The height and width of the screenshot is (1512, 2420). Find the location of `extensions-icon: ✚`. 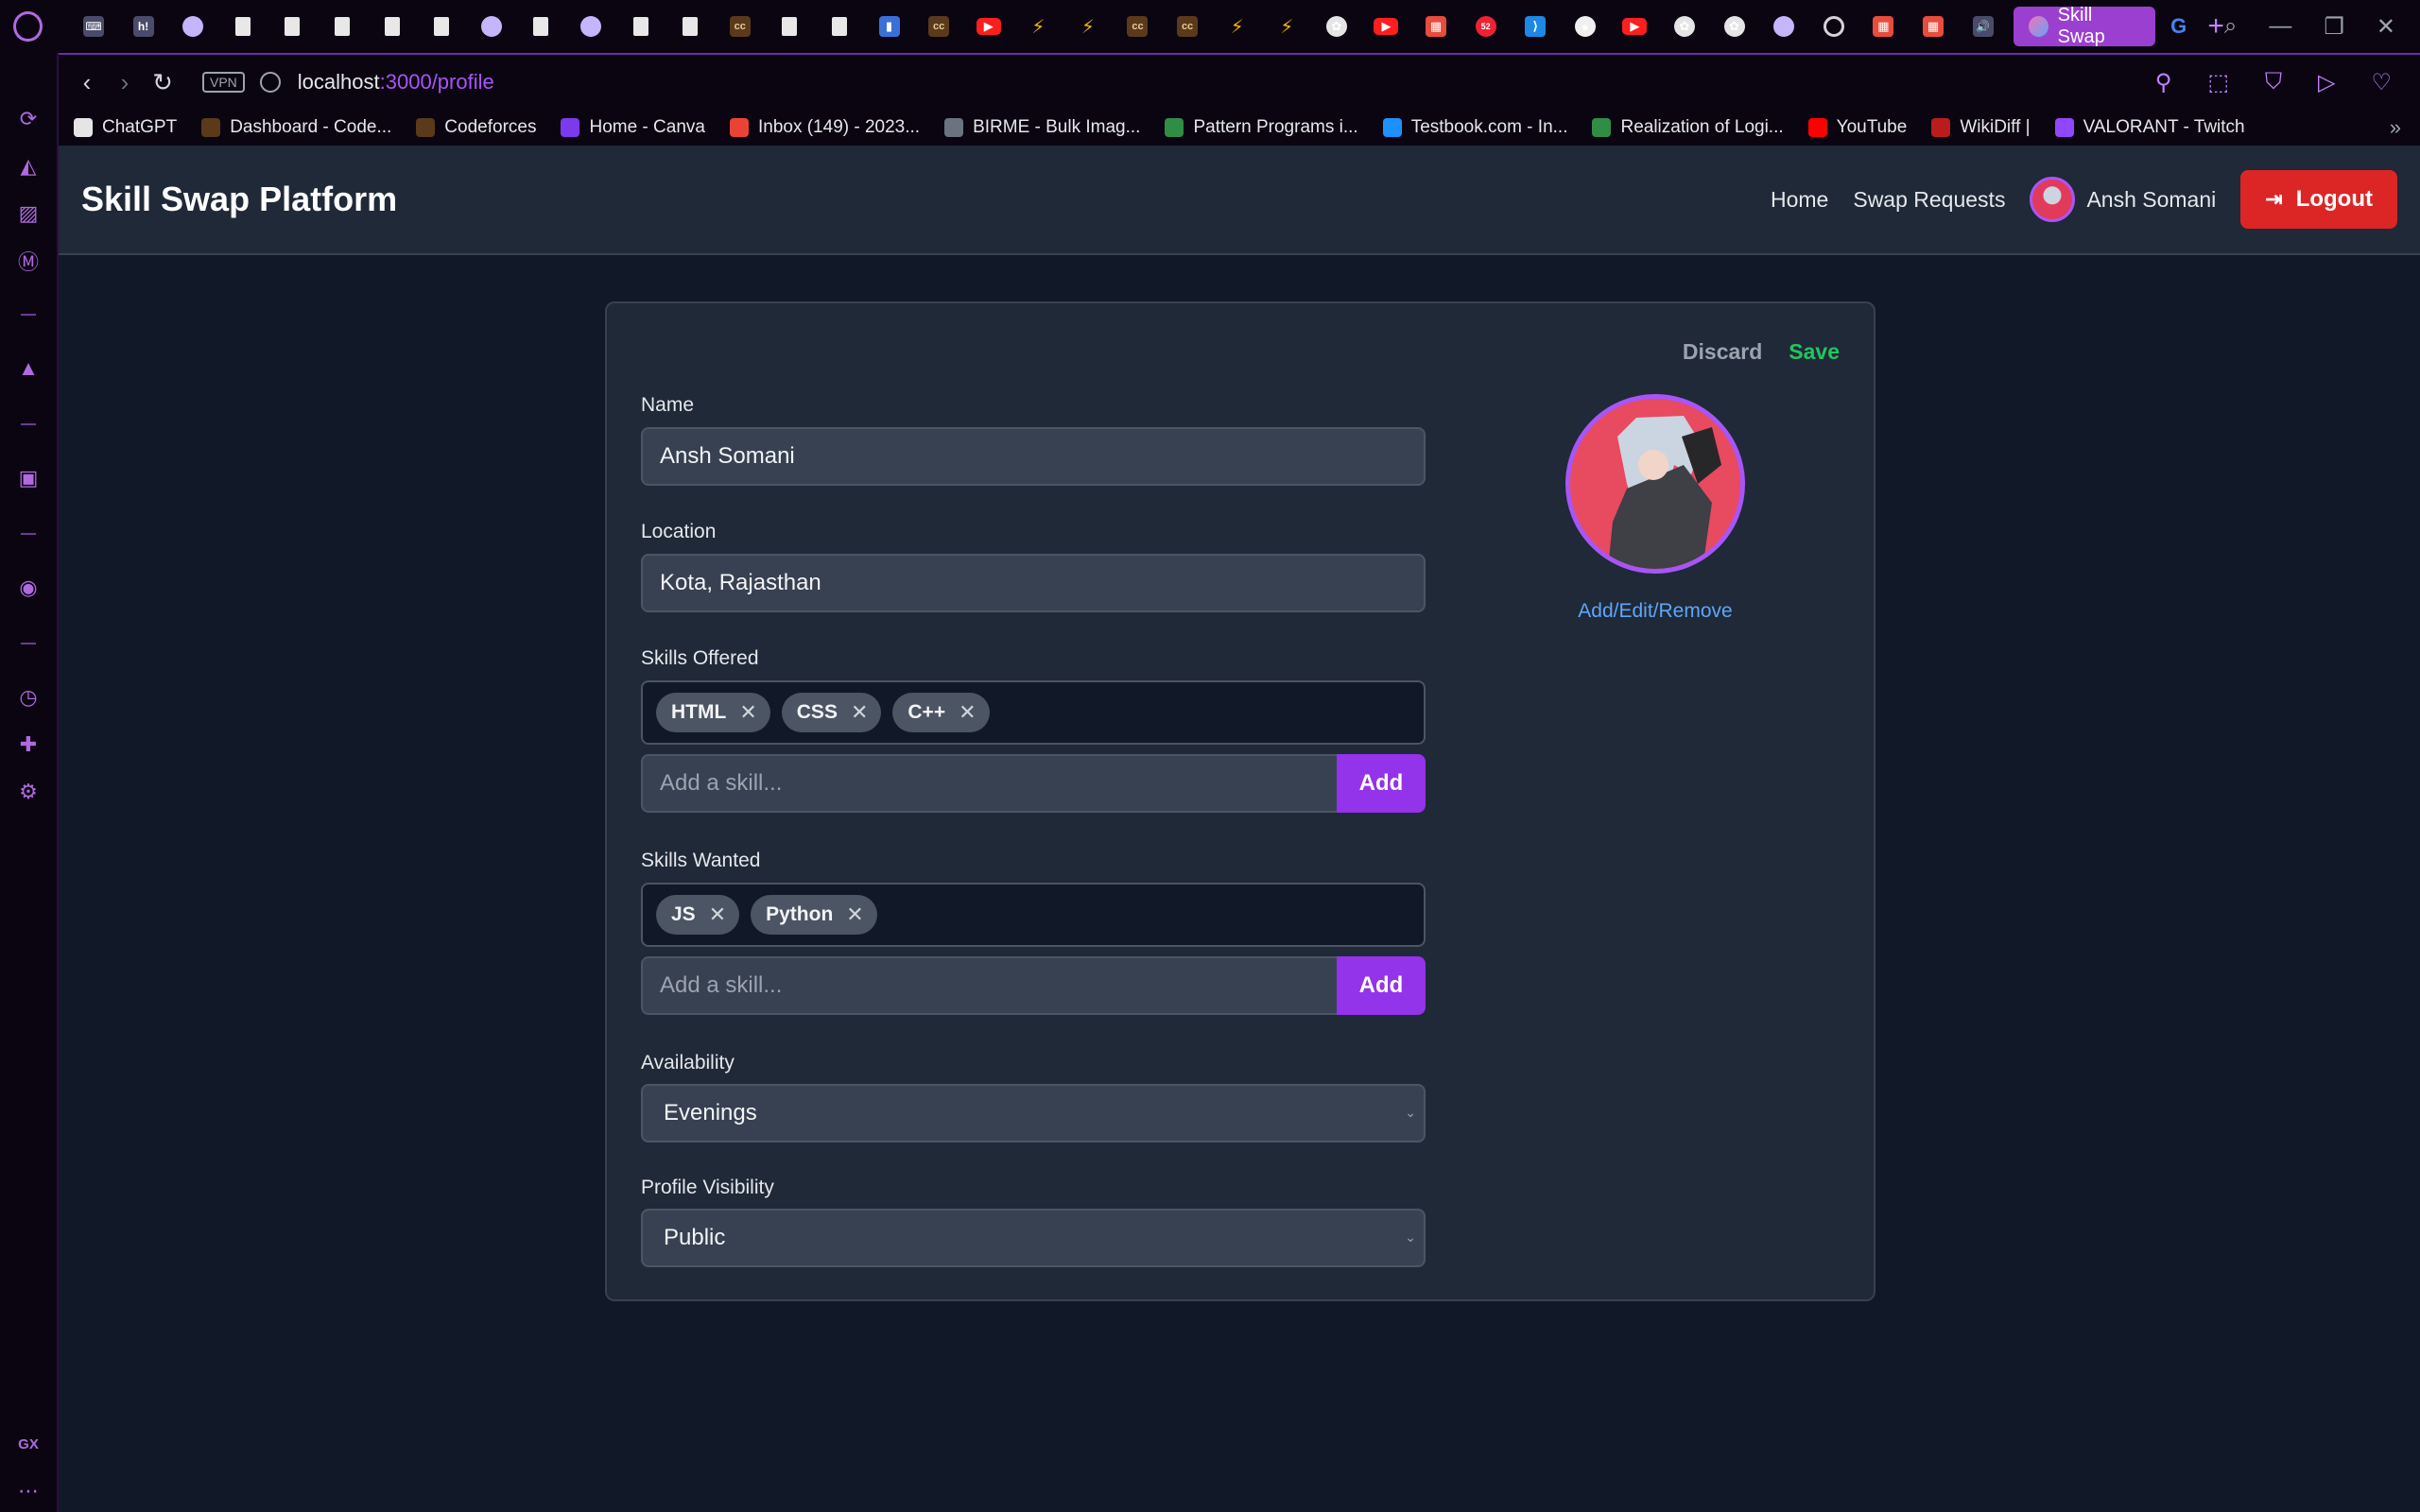

extensions-icon: ✚ is located at coordinates (28, 744).